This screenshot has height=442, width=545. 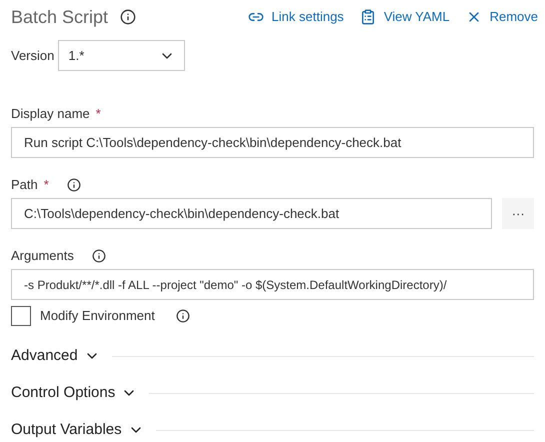 I want to click on browse-button: ···, so click(x=518, y=213).